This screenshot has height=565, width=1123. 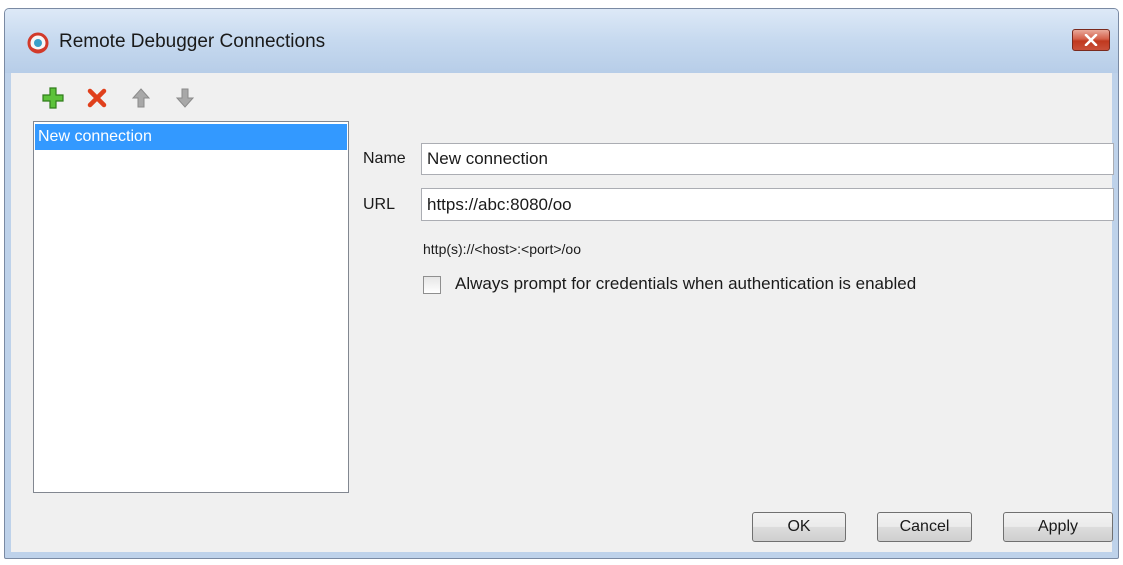 I want to click on remove-connection-button, so click(x=97, y=98).